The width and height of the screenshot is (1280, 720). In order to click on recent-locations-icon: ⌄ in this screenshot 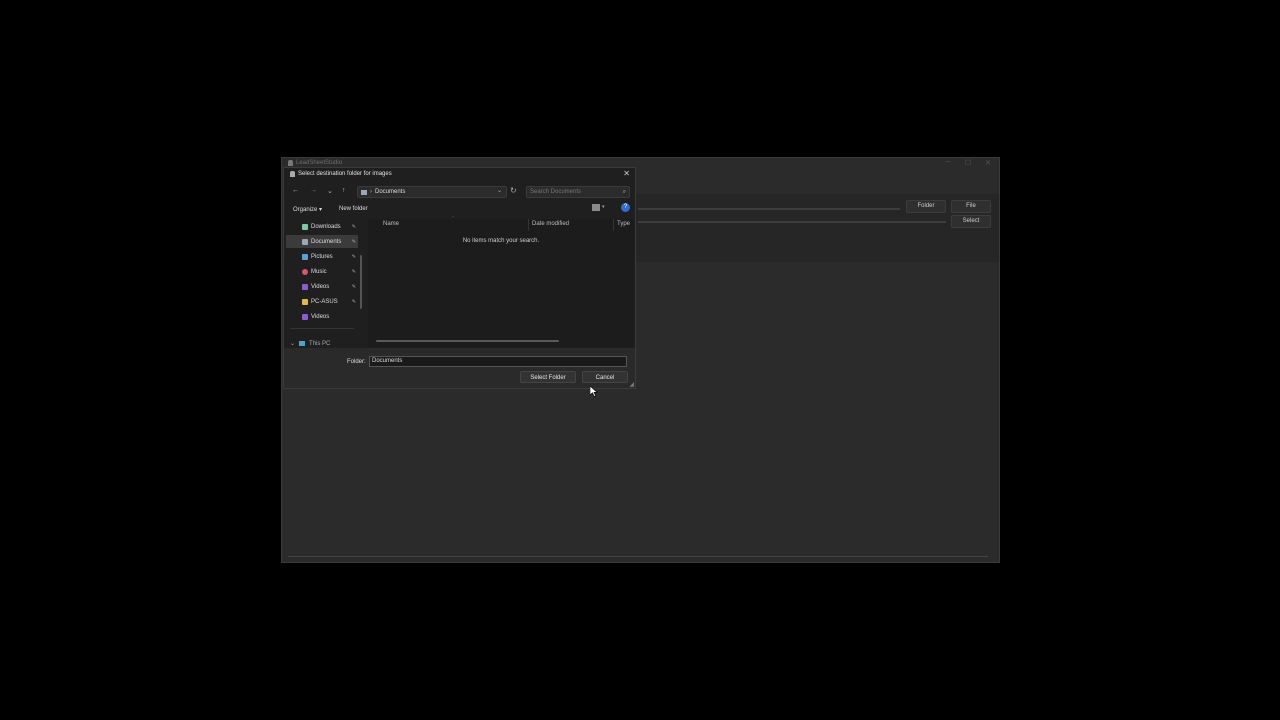, I will do `click(330, 191)`.